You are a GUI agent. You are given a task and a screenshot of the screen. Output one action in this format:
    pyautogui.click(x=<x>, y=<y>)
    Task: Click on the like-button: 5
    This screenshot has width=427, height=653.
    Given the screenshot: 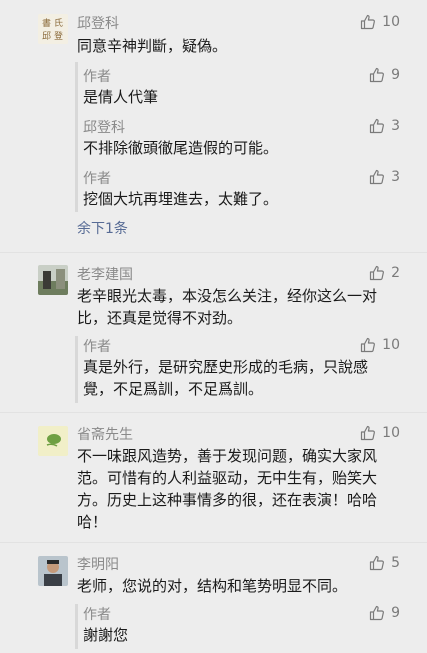 What is the action you would take?
    pyautogui.click(x=384, y=563)
    